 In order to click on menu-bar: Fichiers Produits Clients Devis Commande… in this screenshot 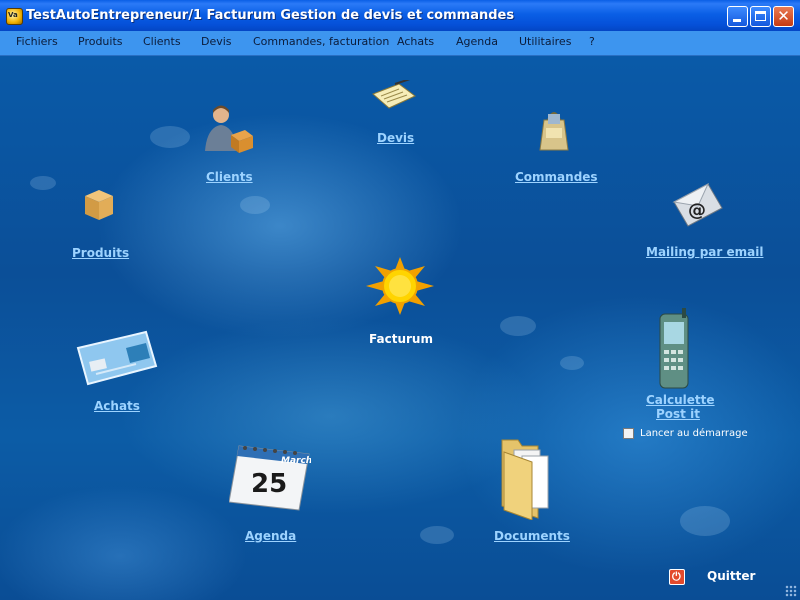, I will do `click(400, 43)`.